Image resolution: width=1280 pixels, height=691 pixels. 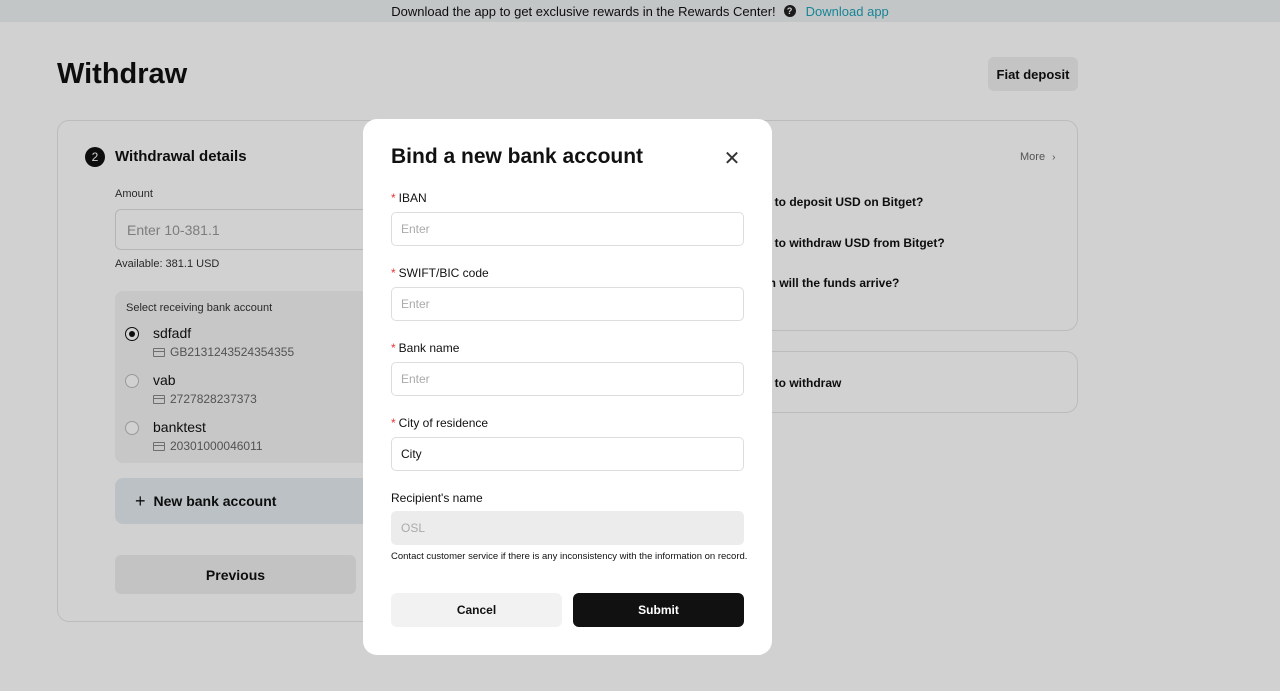 What do you see at coordinates (732, 159) in the screenshot?
I see `close-icon: ✕` at bounding box center [732, 159].